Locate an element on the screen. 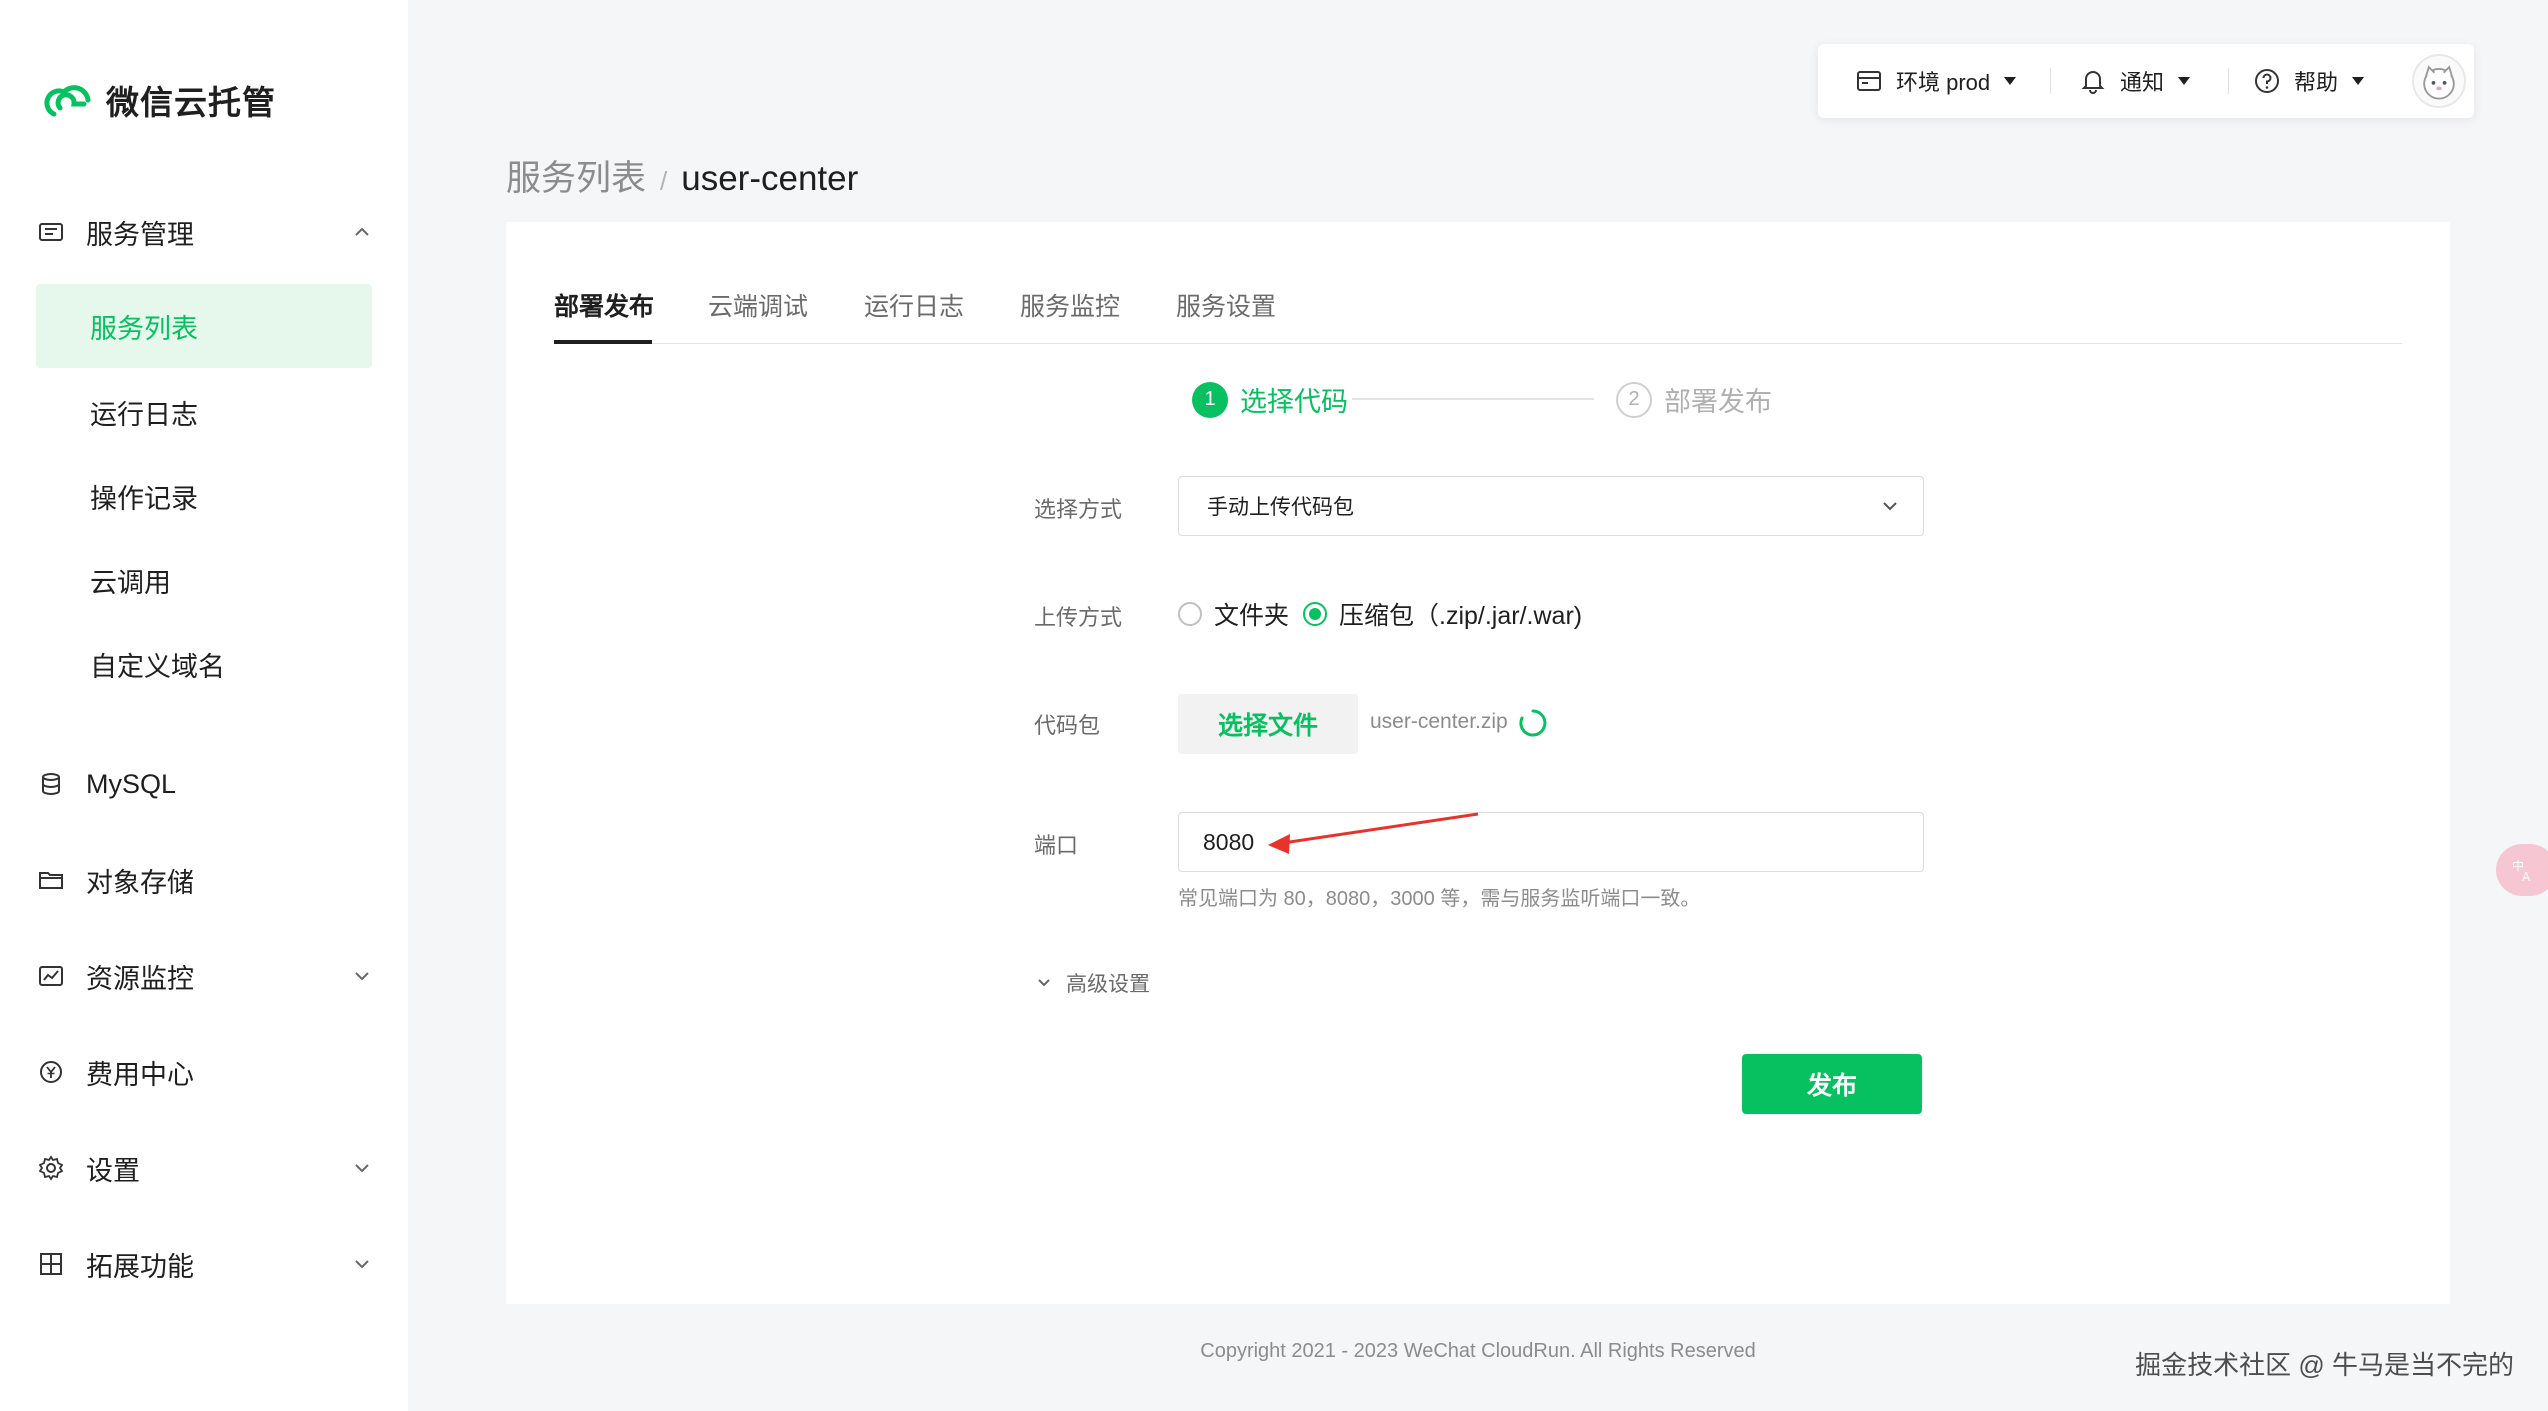  sidebar-group-label: 服务管理 is located at coordinates (140, 234).